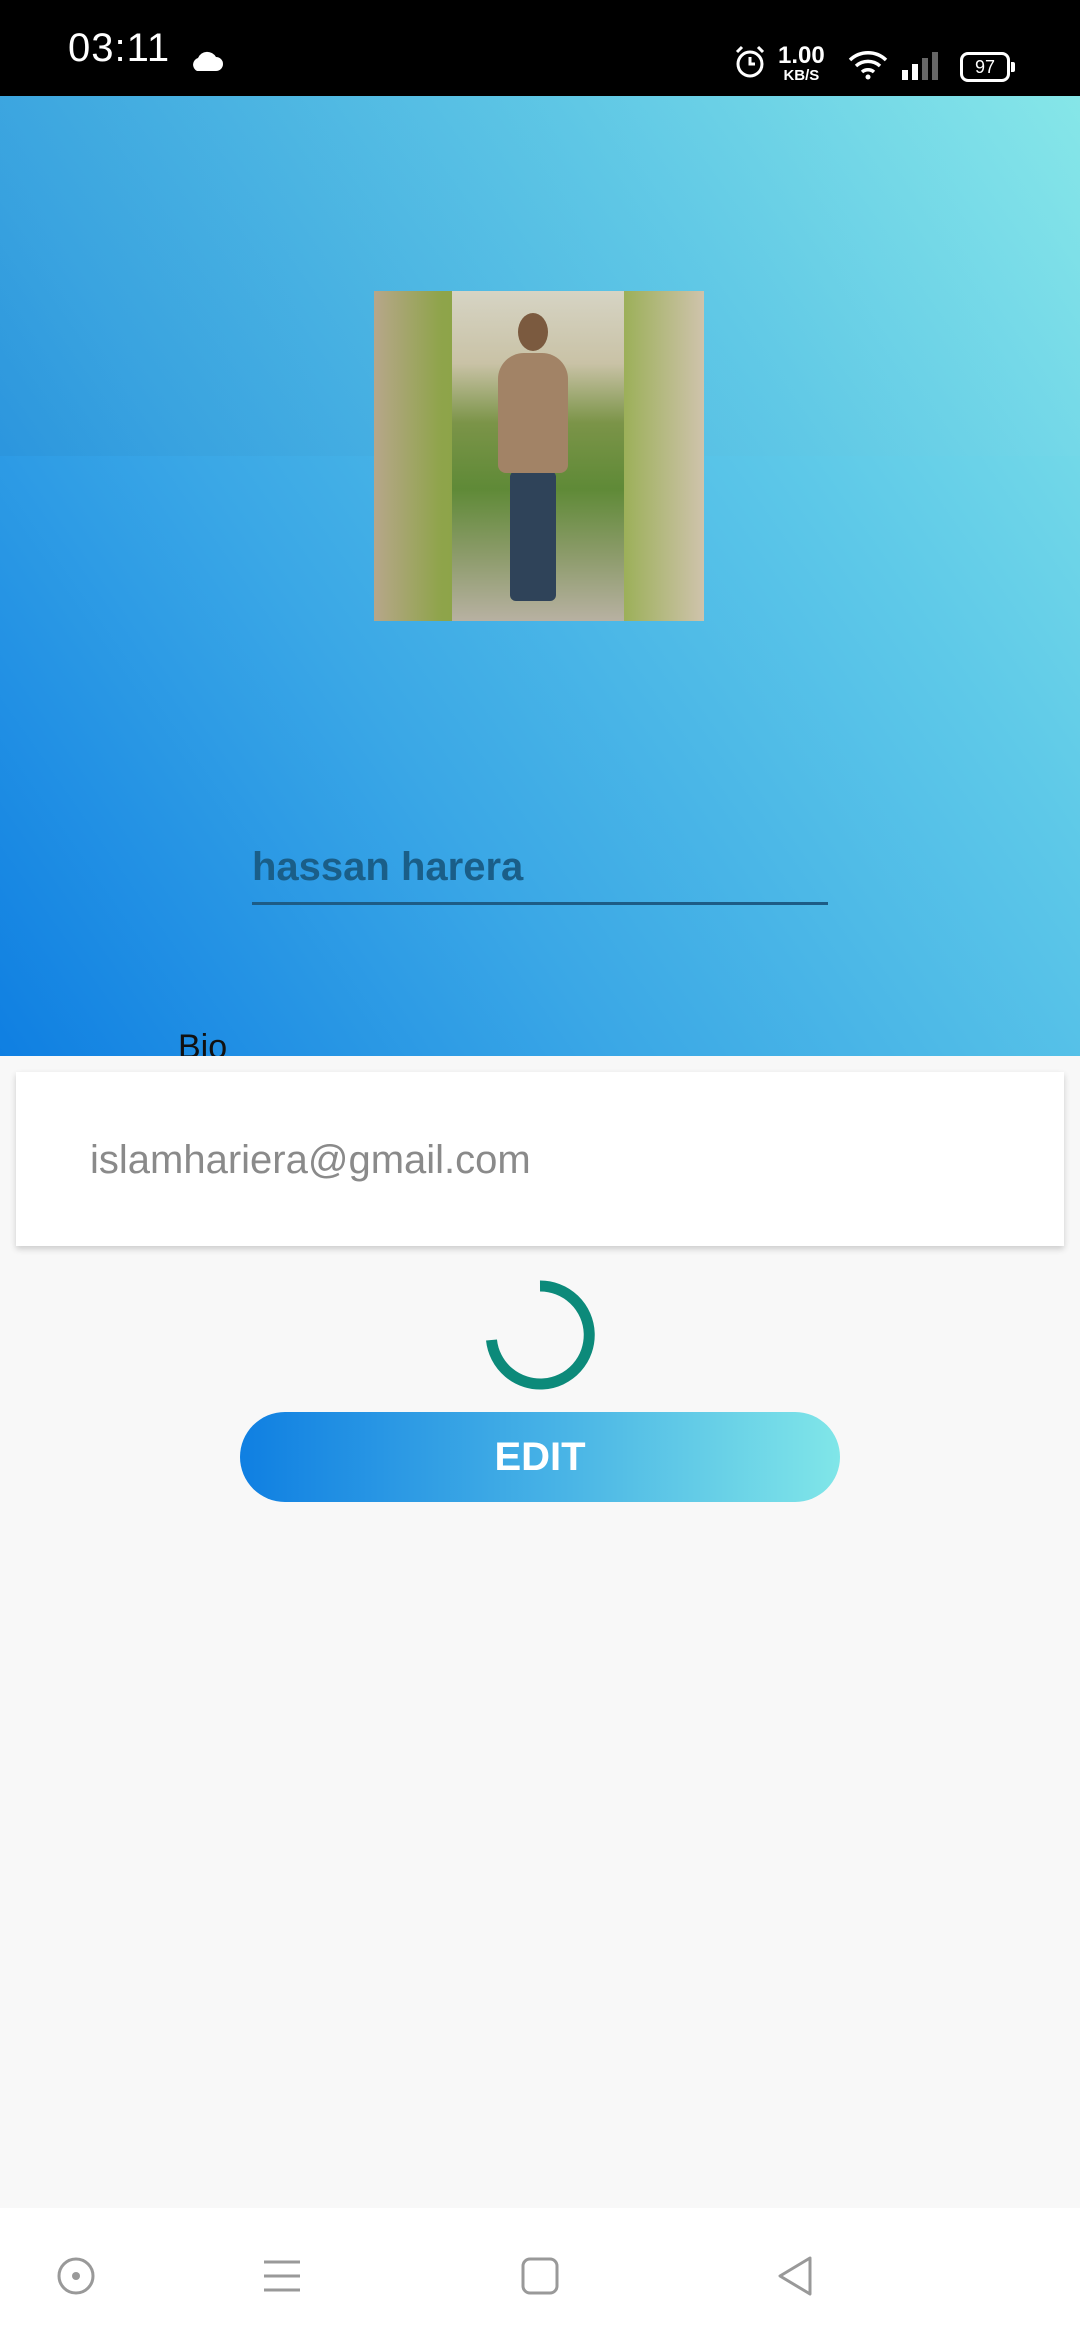  Describe the element at coordinates (533, 413) in the screenshot. I see `photo-person-body` at that location.